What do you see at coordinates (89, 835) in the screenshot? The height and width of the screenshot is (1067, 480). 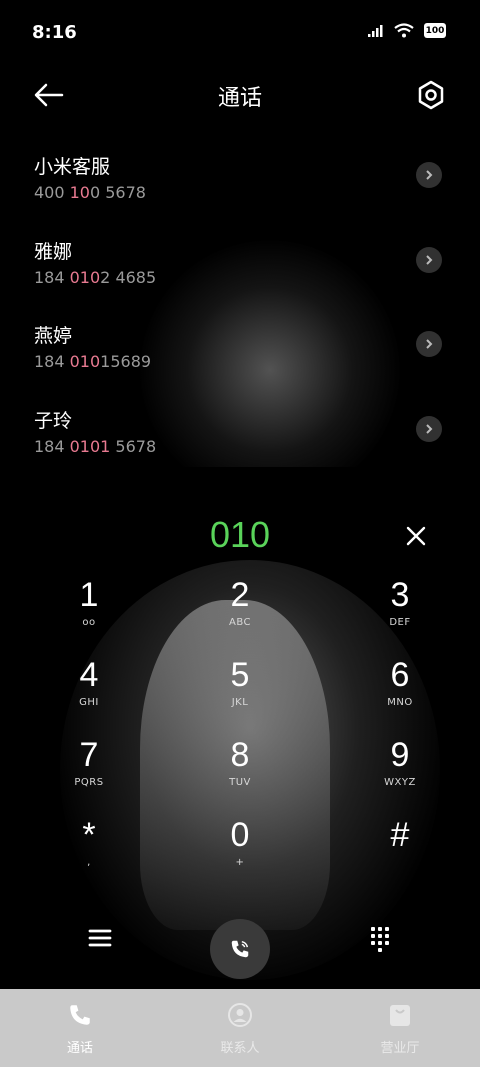 I see `key-digit: *` at bounding box center [89, 835].